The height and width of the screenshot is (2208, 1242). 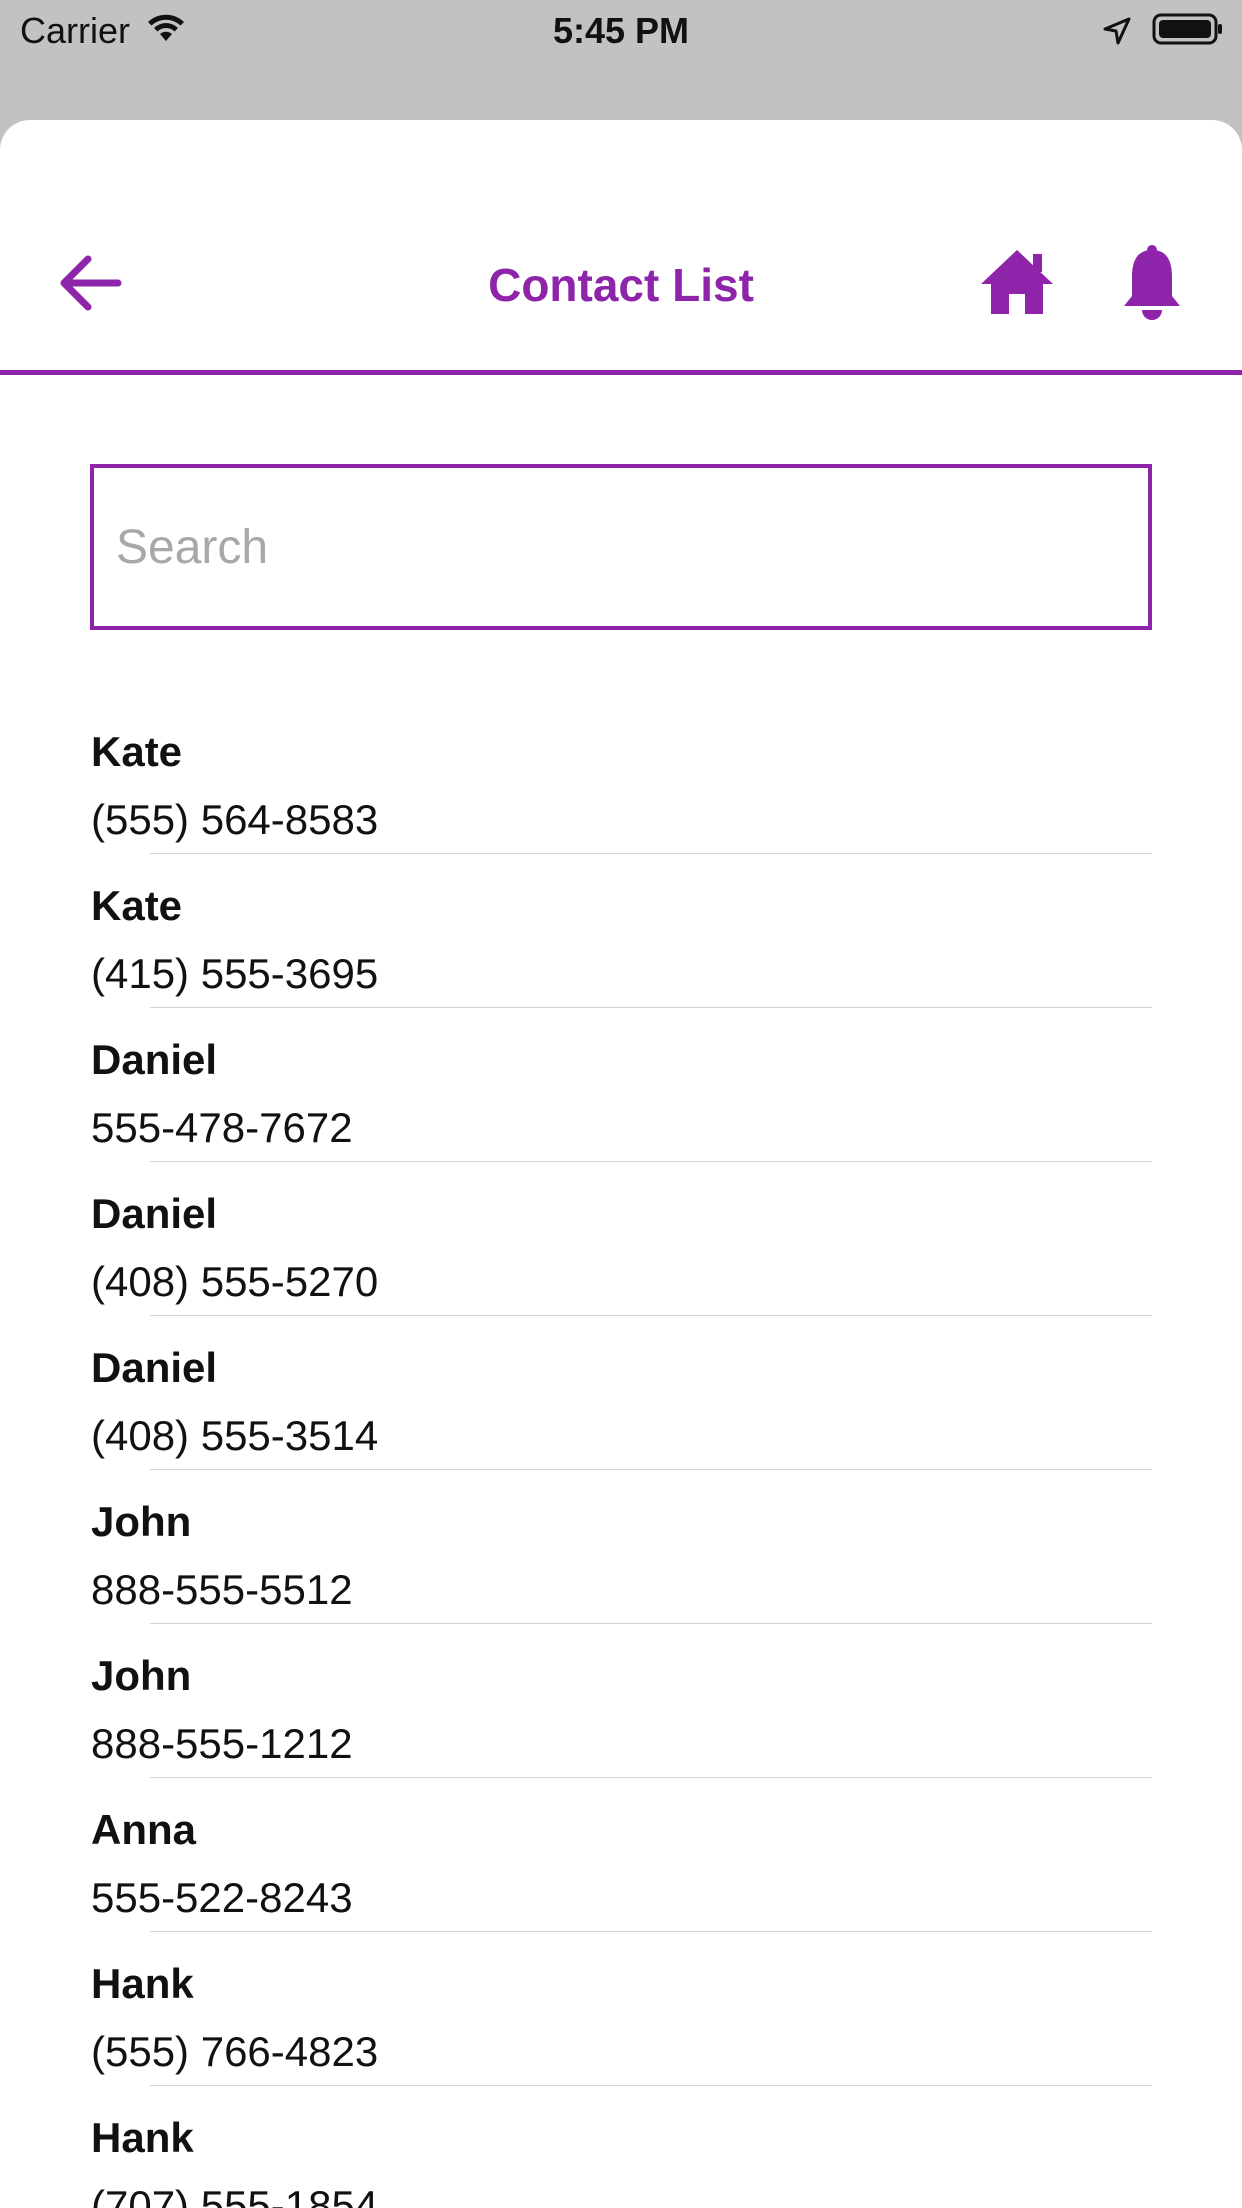 I want to click on contact-row: Anna 555-522-8243, so click(x=621, y=1855).